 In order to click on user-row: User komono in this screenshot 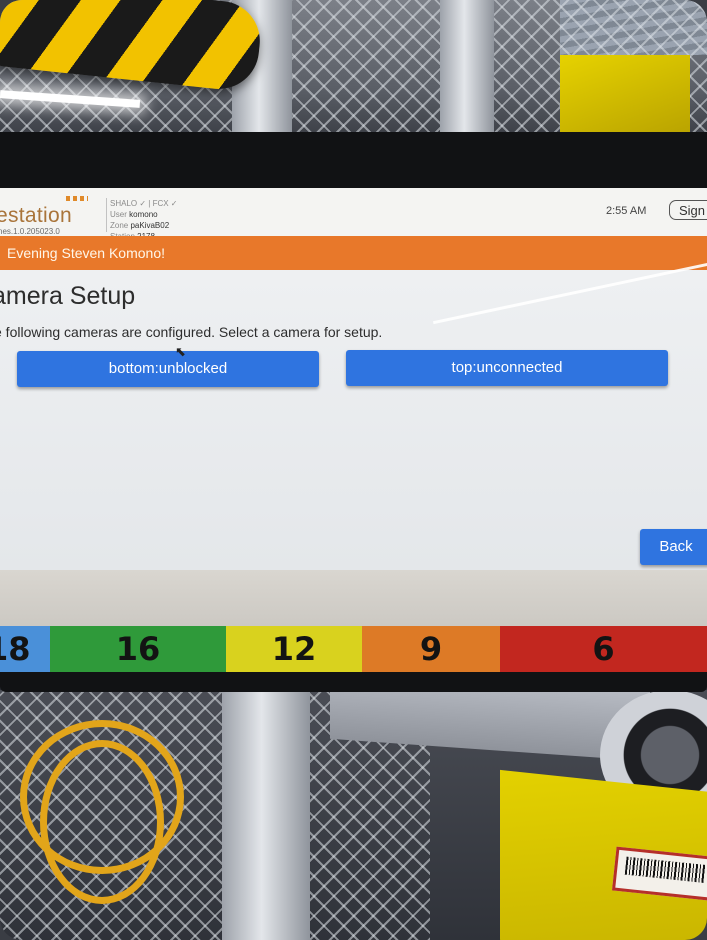, I will do `click(144, 214)`.